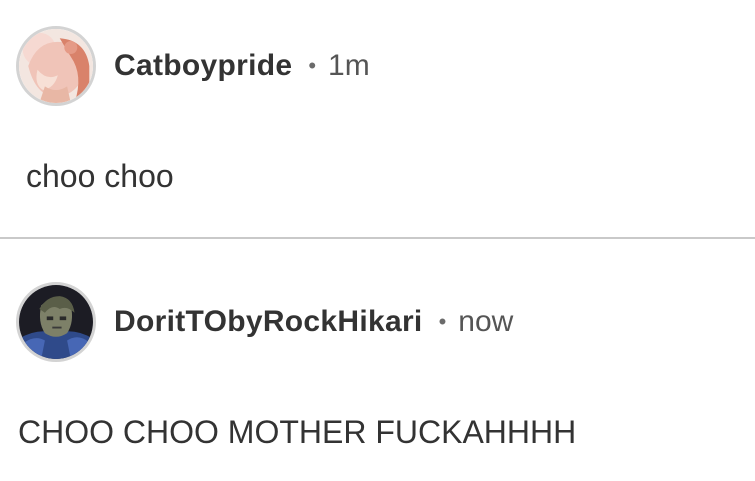 The width and height of the screenshot is (755, 481). What do you see at coordinates (377, 238) in the screenshot?
I see `divider` at bounding box center [377, 238].